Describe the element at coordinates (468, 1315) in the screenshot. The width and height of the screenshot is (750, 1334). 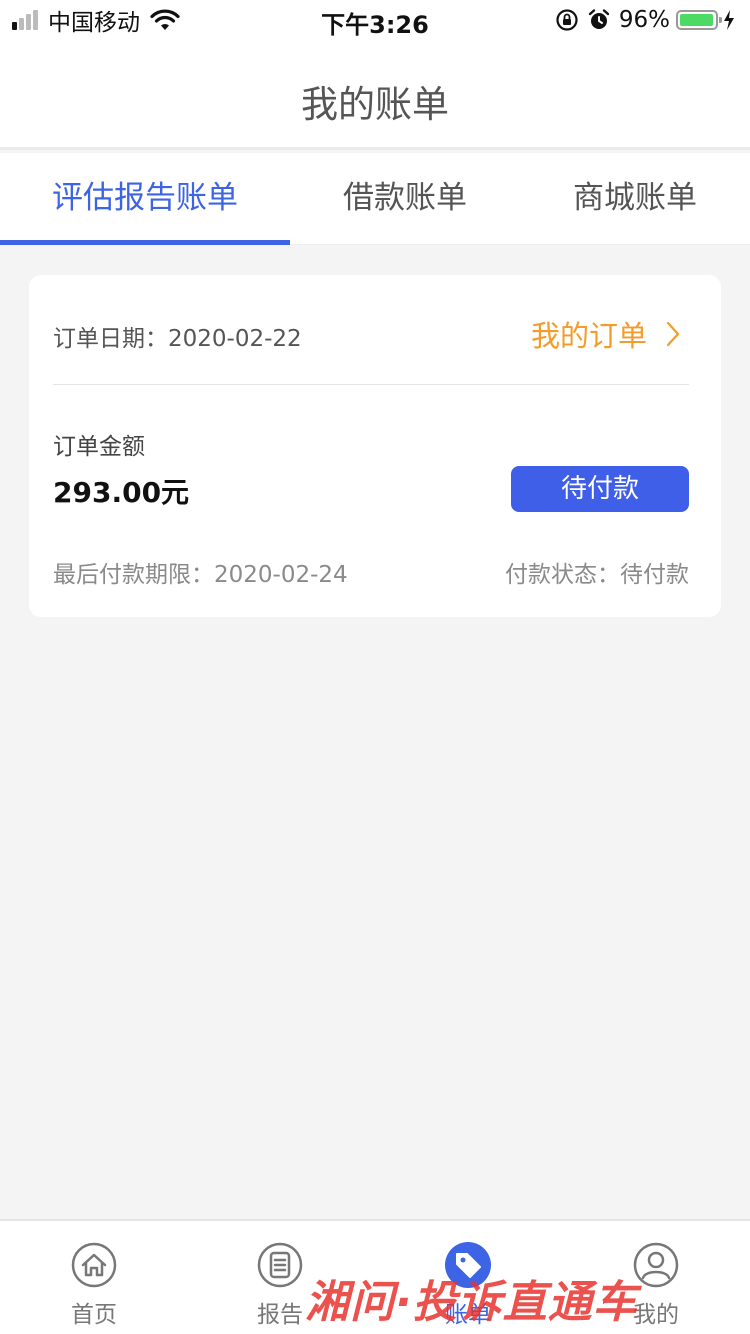
I see `tab-bar-label: 账单` at that location.